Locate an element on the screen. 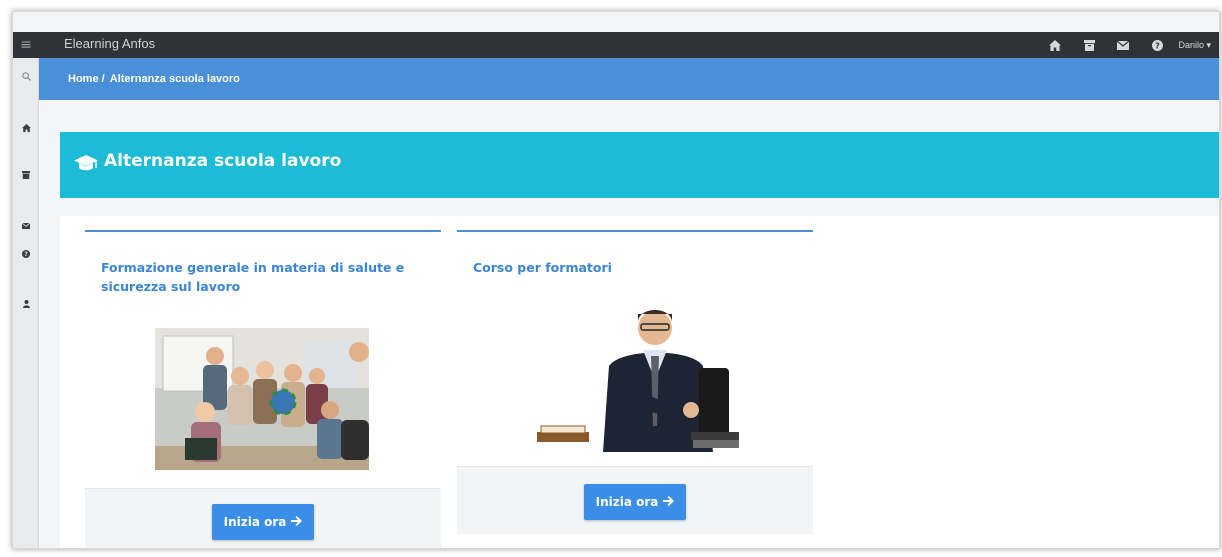 The image size is (1222, 557). course-title-link: Corso per formatori is located at coordinates (633, 267).